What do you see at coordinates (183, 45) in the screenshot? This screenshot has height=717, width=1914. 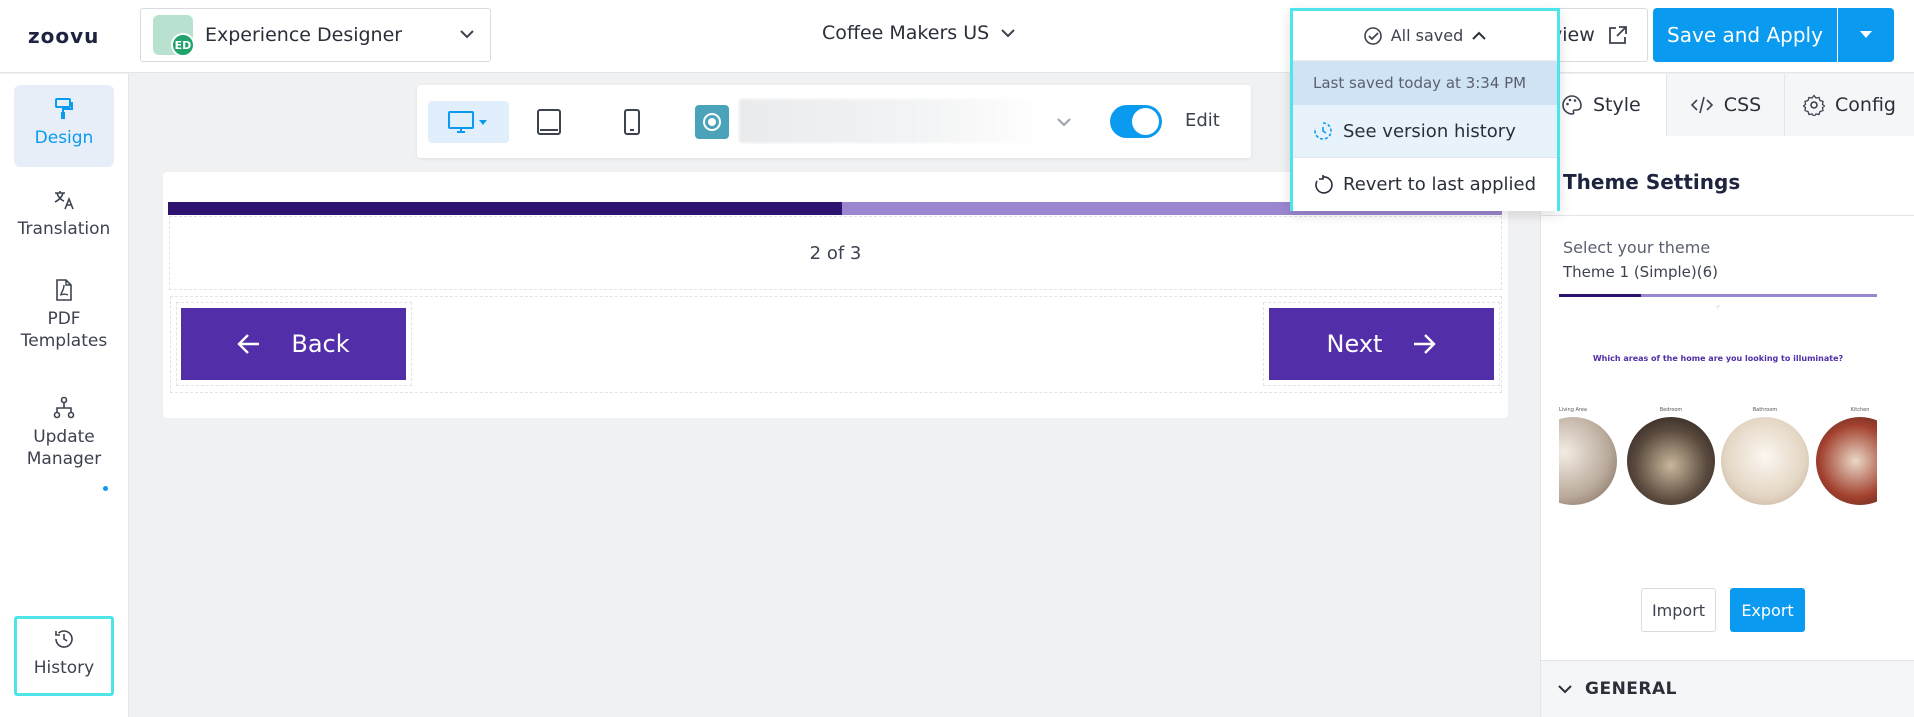 I see `app-badge: ED` at bounding box center [183, 45].